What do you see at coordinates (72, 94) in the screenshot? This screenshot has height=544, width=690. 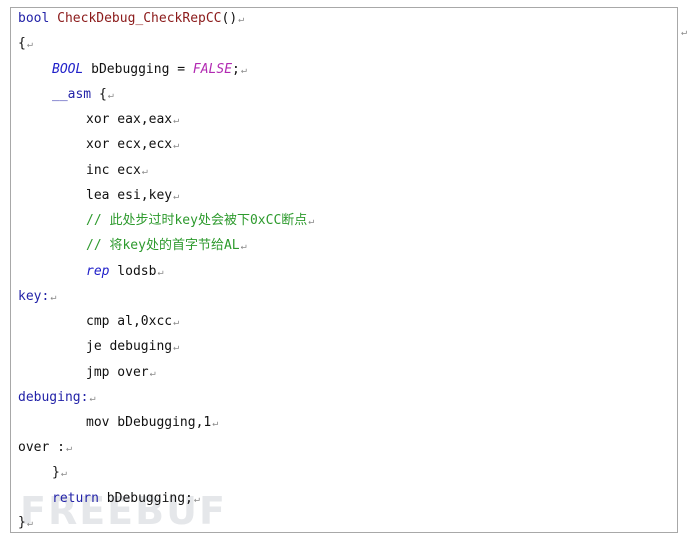 I see `code-keyword: __asm` at bounding box center [72, 94].